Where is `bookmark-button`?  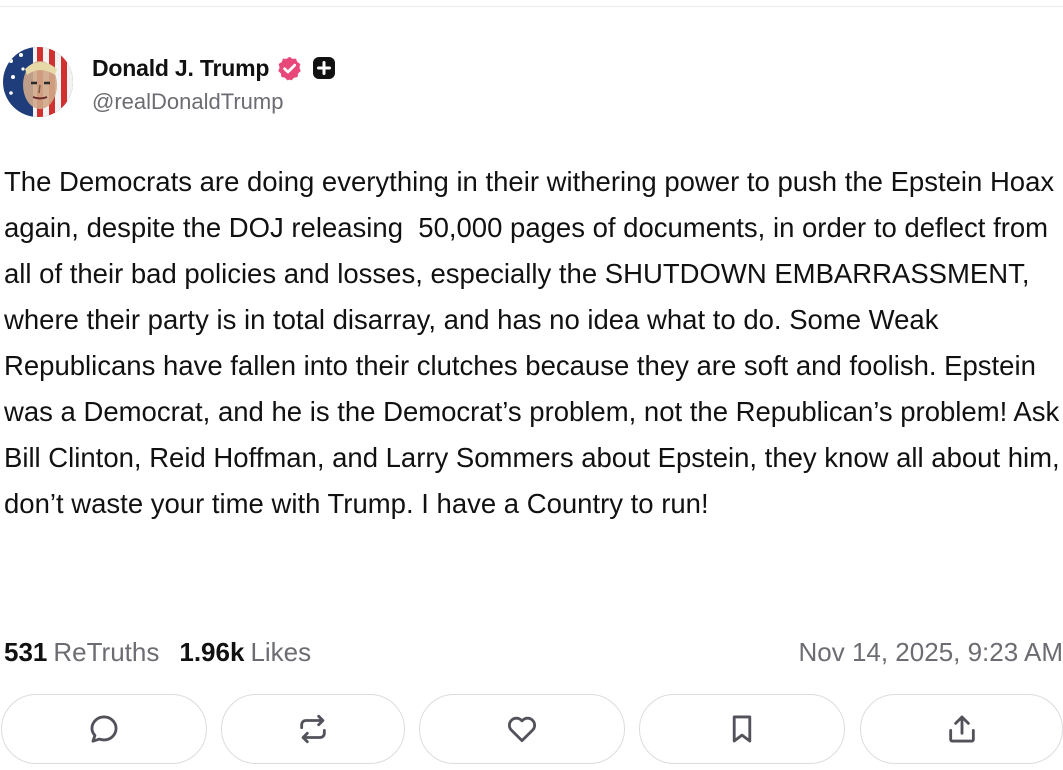 bookmark-button is located at coordinates (742, 729).